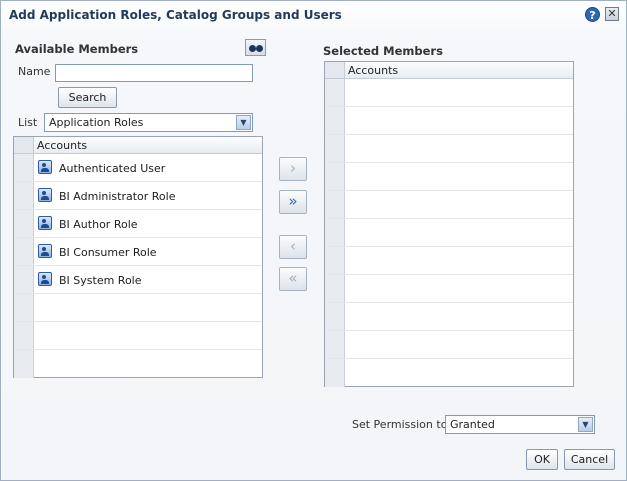 The image size is (627, 481). I want to click on list-select: Application Roles ▼, so click(148, 122).